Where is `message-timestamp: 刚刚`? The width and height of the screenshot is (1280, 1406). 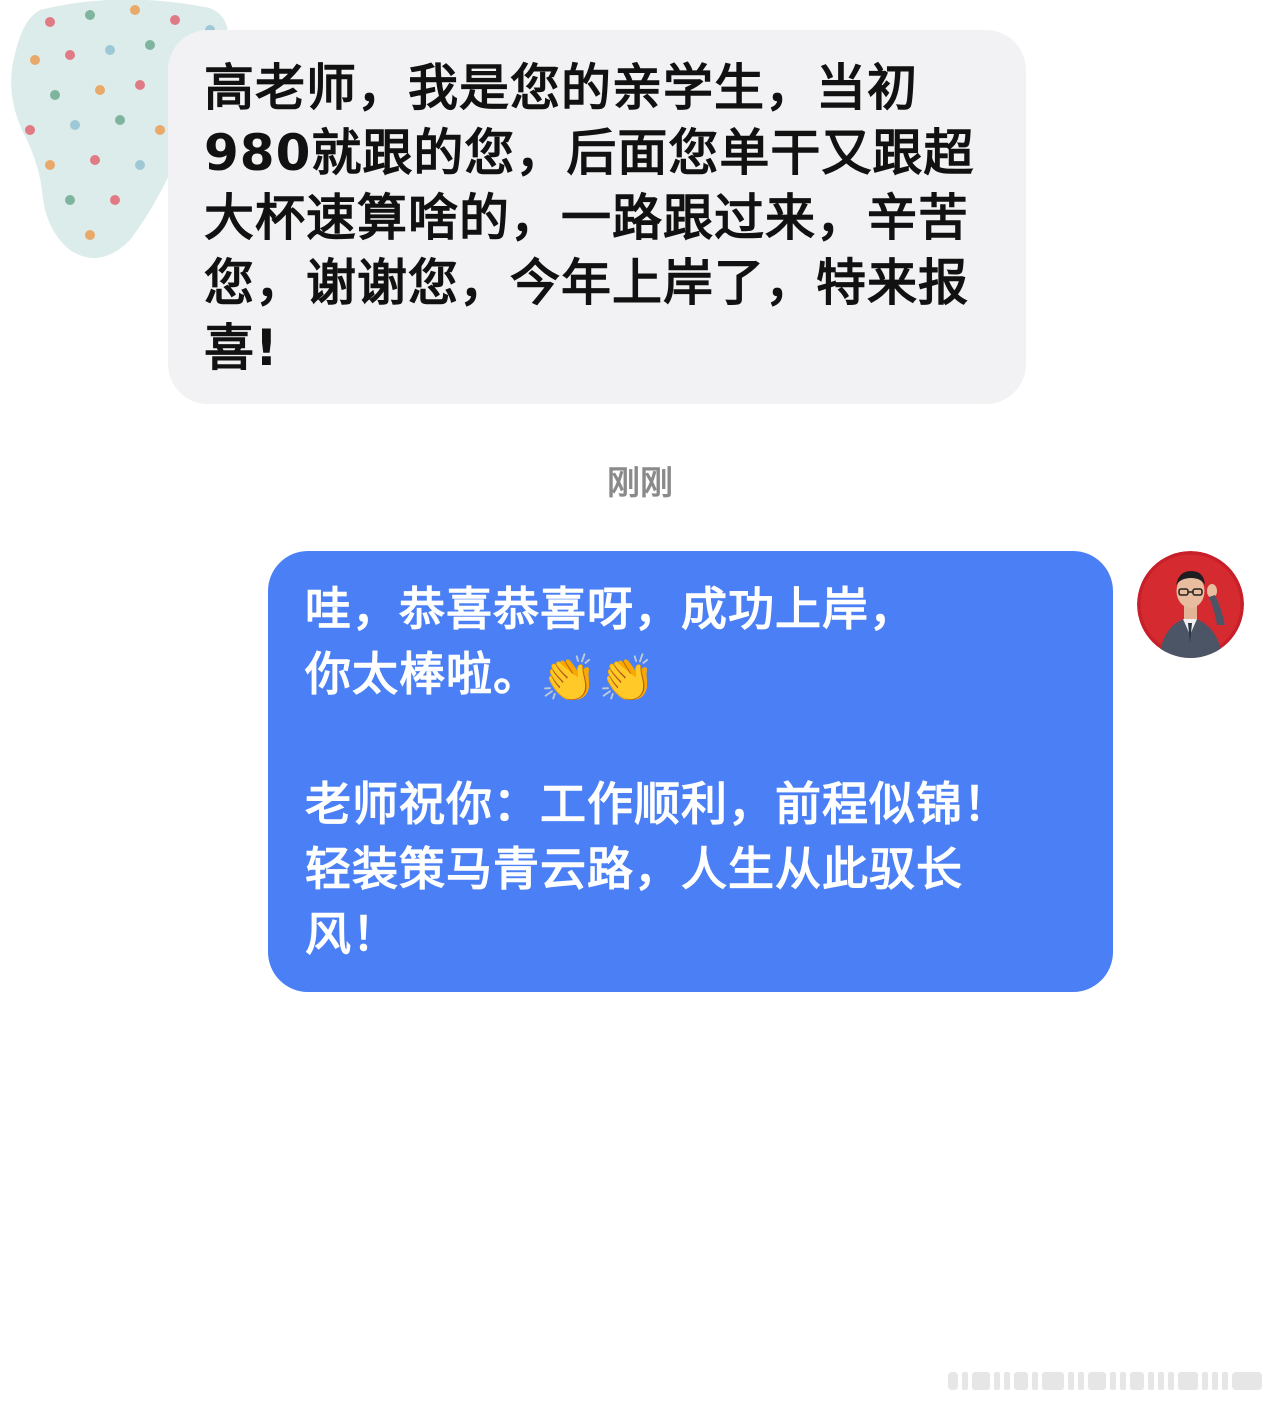
message-timestamp: 刚刚 is located at coordinates (640, 482).